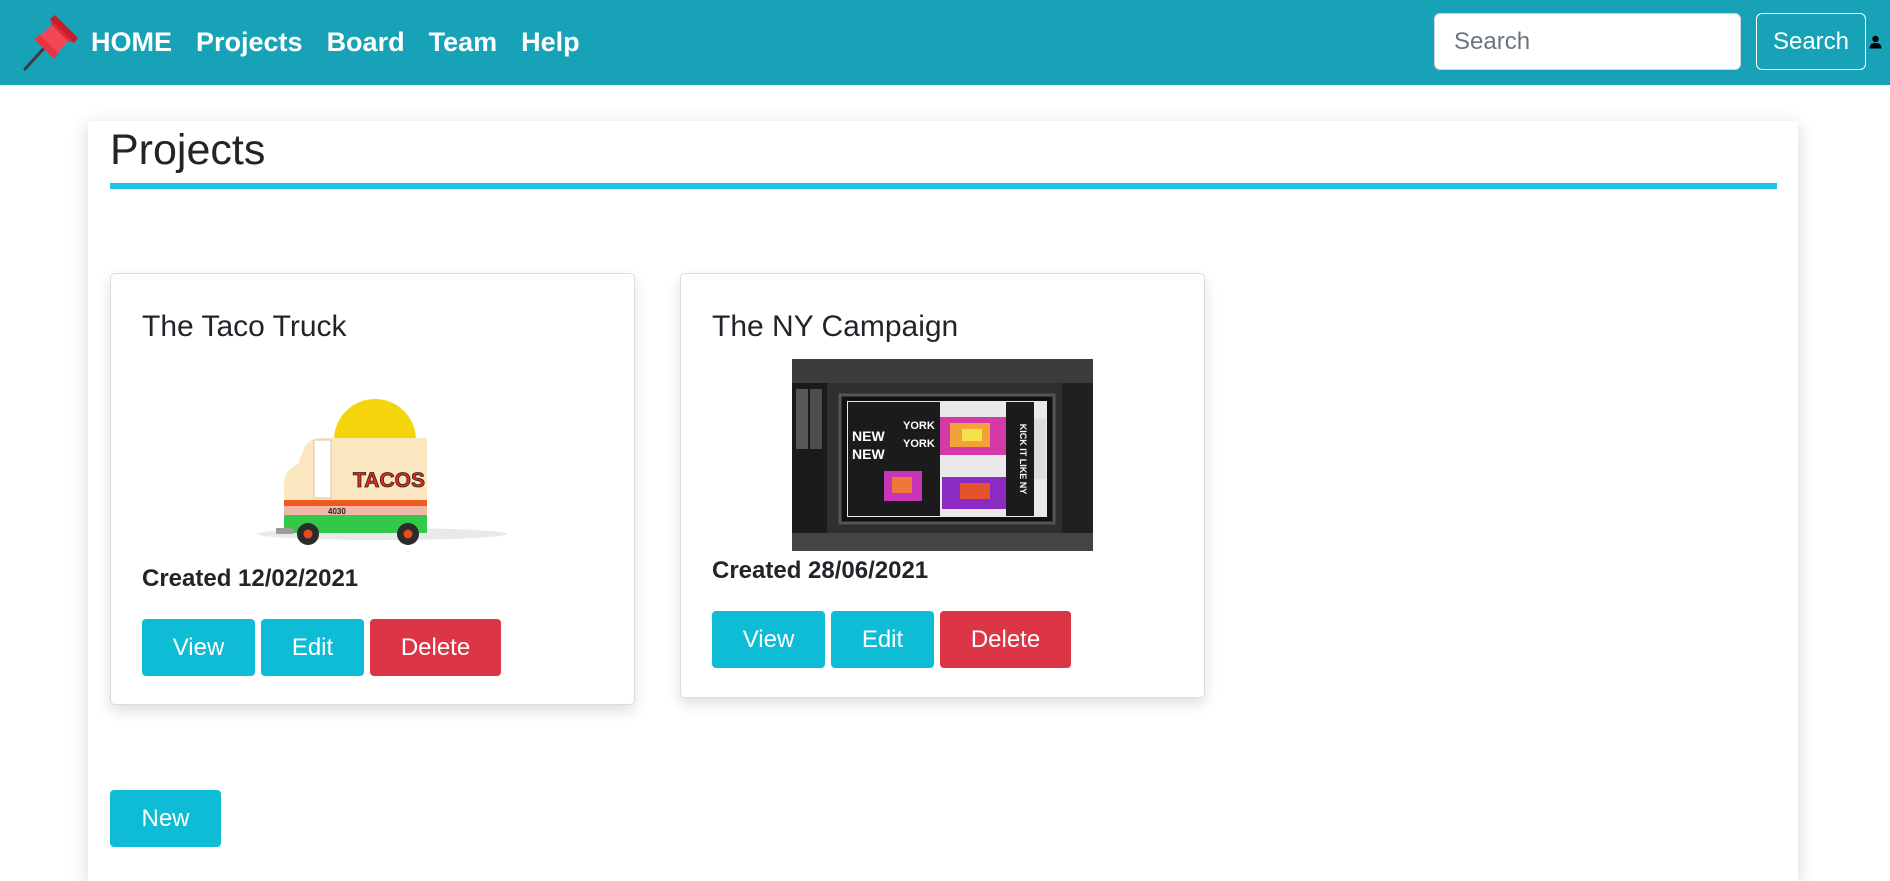  I want to click on nav-home-link: HOME, so click(131, 42).